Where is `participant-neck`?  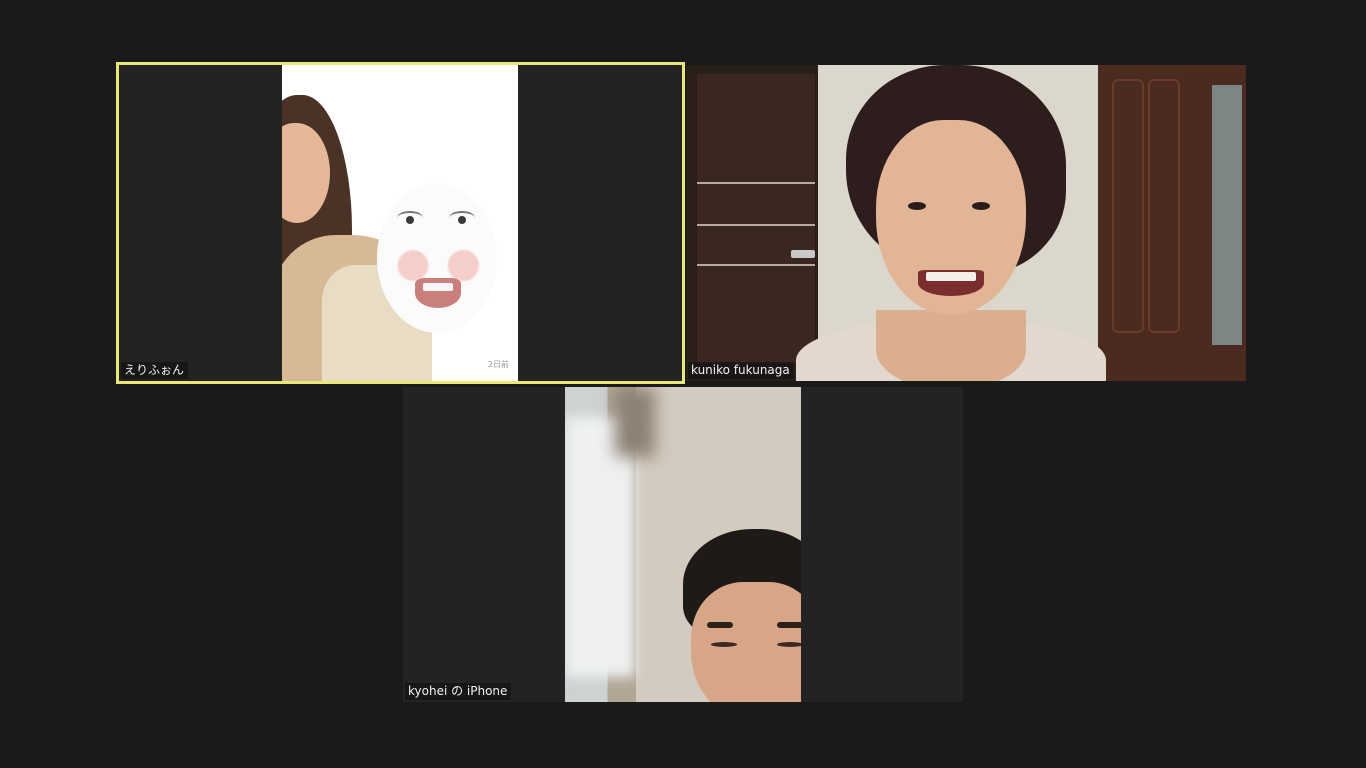
participant-neck is located at coordinates (951, 345).